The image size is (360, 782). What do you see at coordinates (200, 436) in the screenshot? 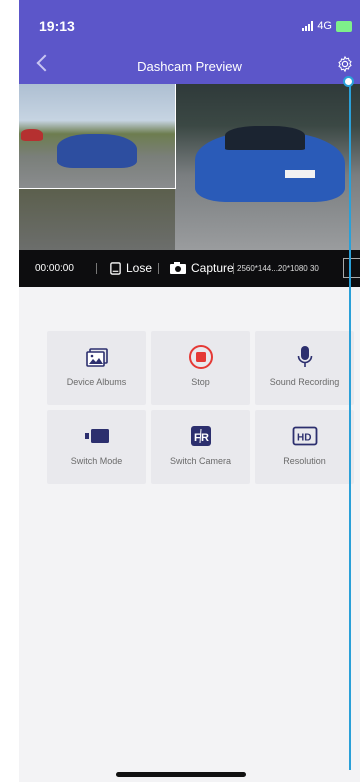
I see `front-rear-icon: F R` at bounding box center [200, 436].